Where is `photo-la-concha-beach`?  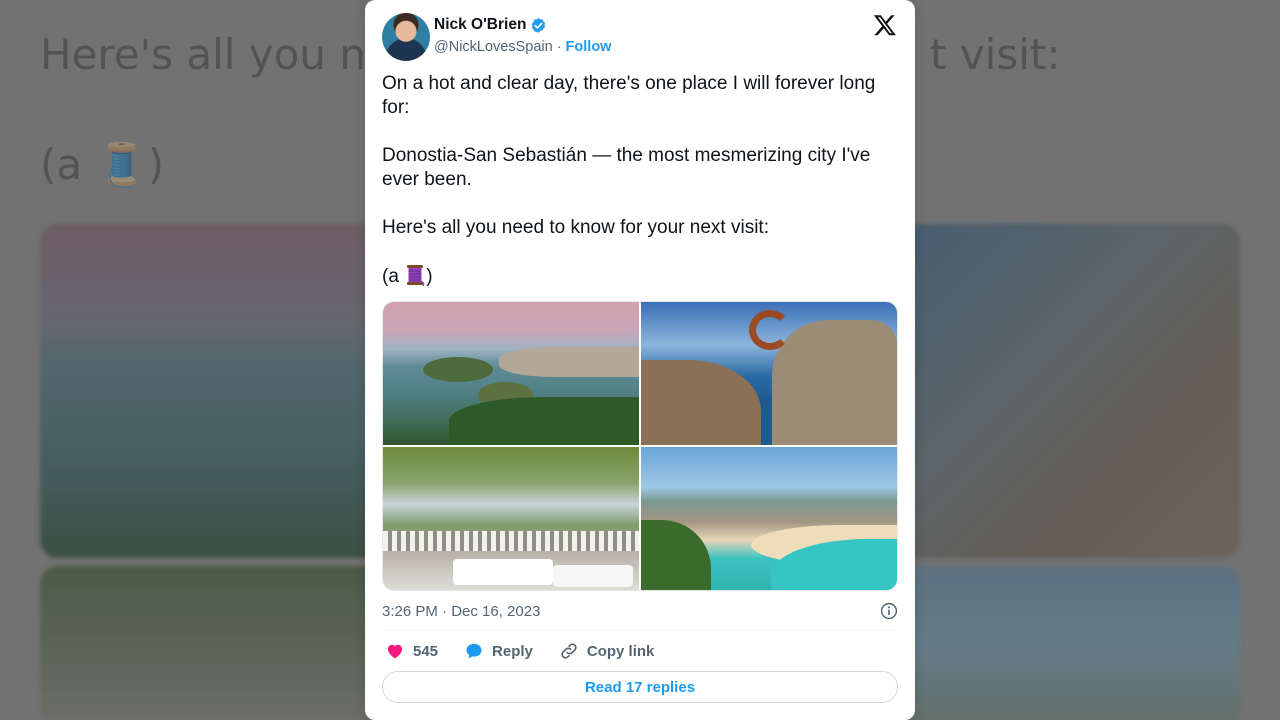
photo-la-concha-beach is located at coordinates (769, 518).